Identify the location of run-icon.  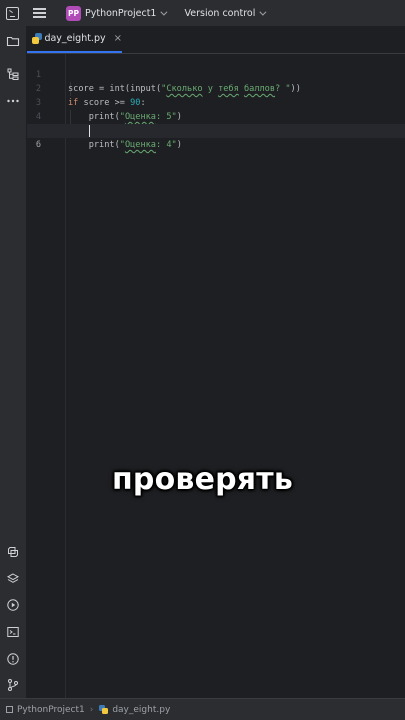
(13, 605).